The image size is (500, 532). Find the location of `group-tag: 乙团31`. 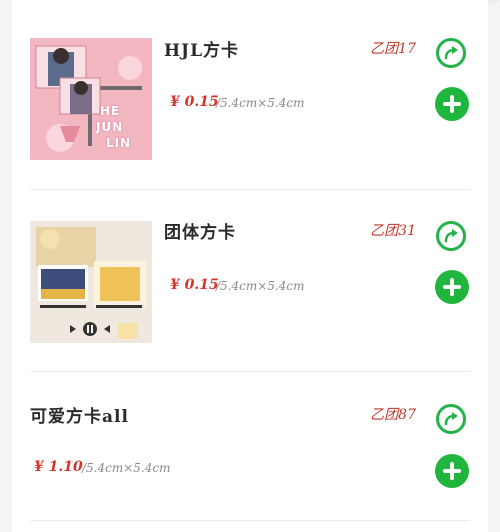

group-tag: 乙团31 is located at coordinates (393, 231).